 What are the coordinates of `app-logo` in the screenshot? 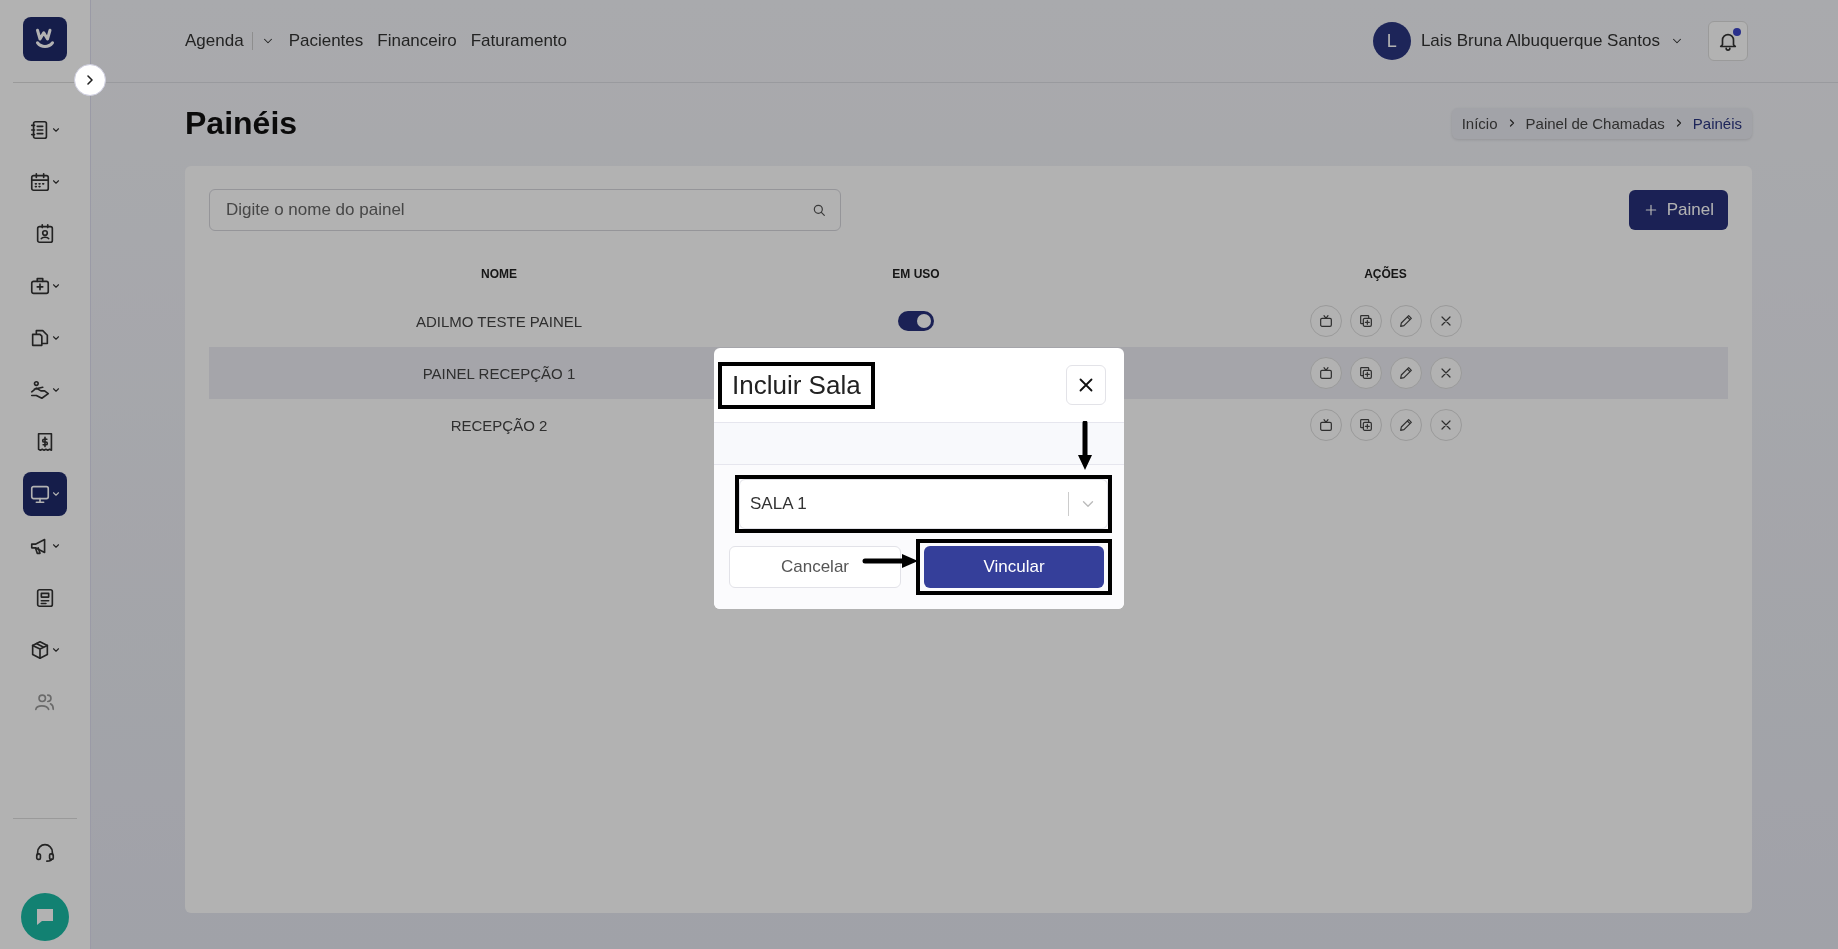 It's located at (45, 39).